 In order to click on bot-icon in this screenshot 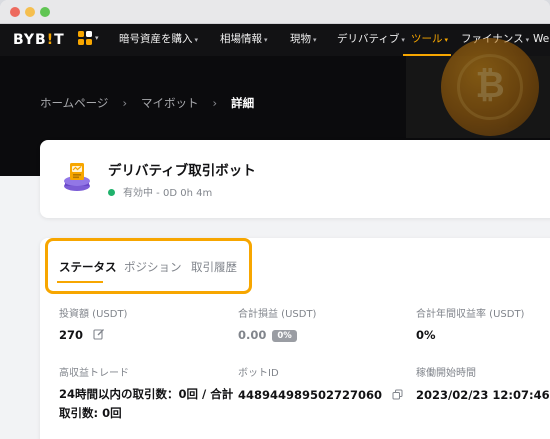, I will do `click(77, 177)`.